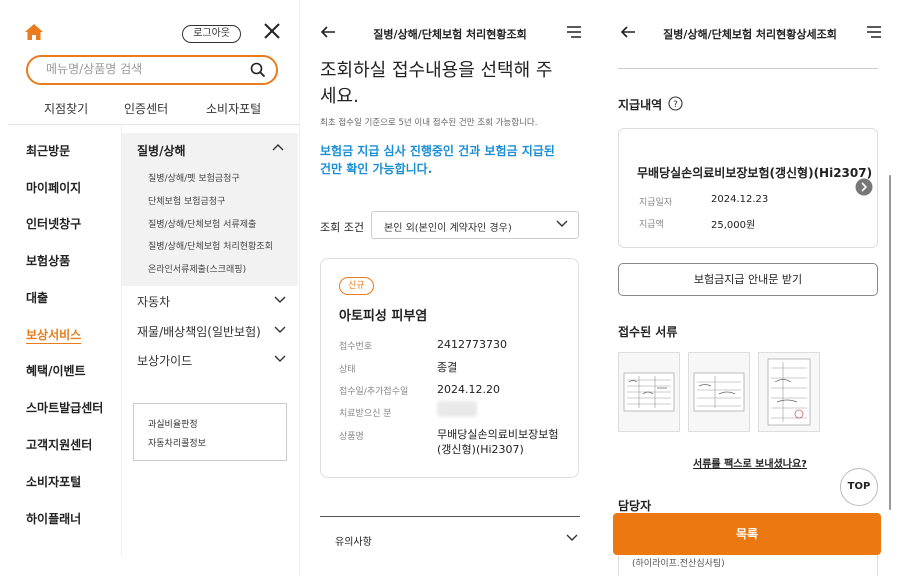  What do you see at coordinates (53, 223) in the screenshot?
I see `left-item-internet: 인터넷창구` at bounding box center [53, 223].